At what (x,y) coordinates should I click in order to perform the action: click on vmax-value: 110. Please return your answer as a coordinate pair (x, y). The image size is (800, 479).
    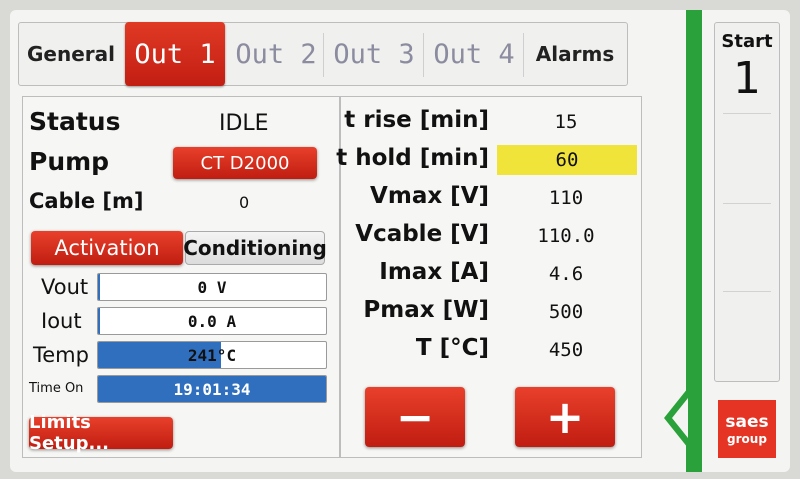
    Looking at the image, I should click on (566, 198).